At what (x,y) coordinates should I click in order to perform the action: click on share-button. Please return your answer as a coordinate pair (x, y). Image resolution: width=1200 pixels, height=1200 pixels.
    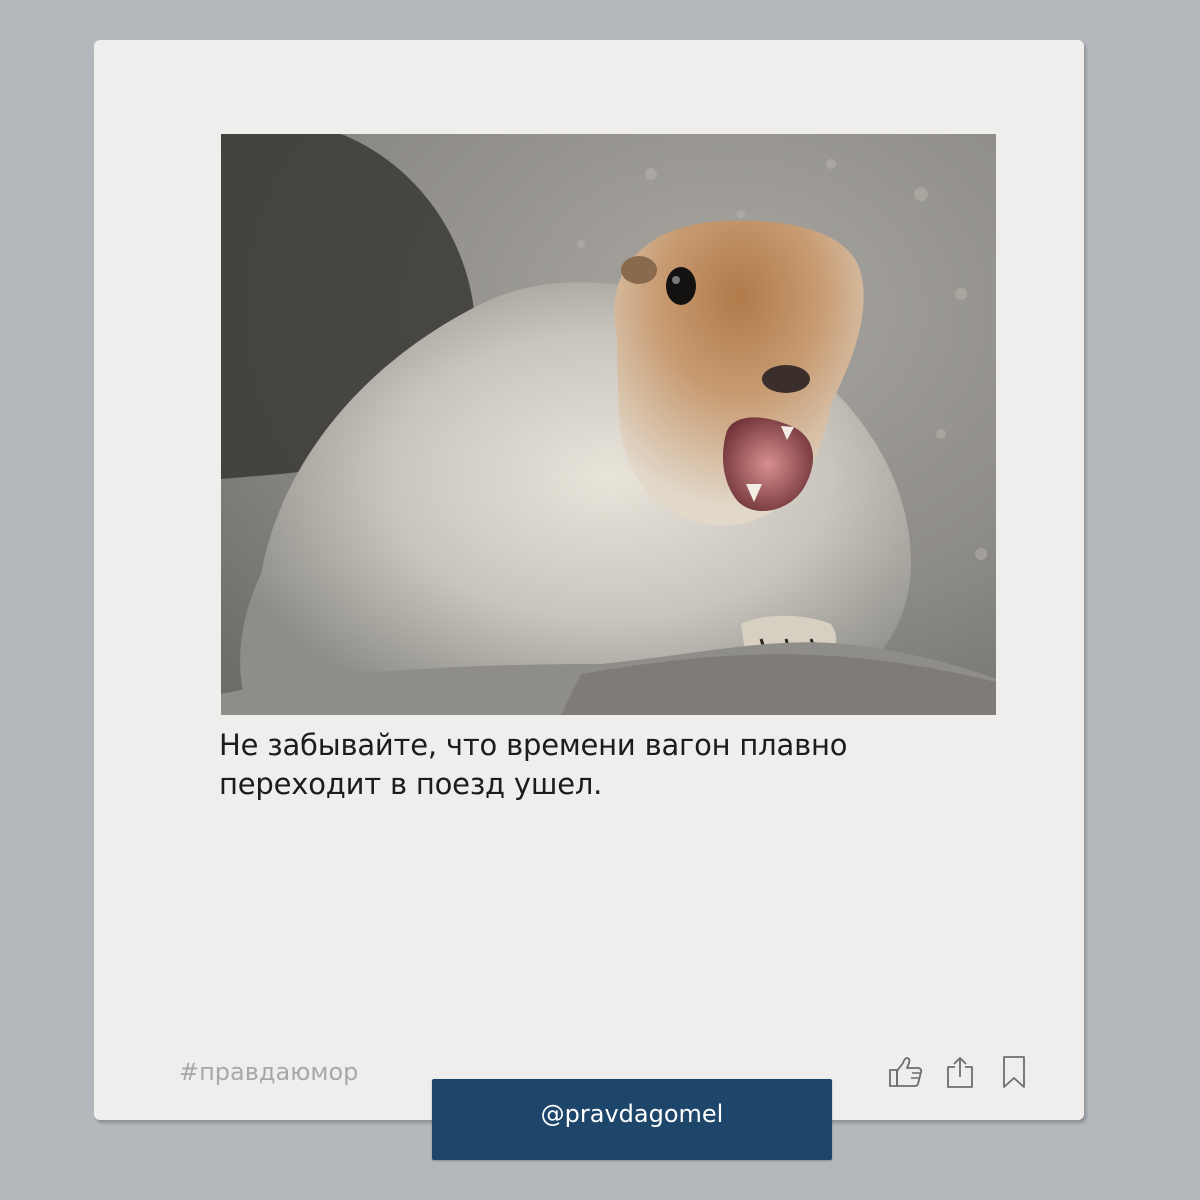
    Looking at the image, I should click on (960, 1072).